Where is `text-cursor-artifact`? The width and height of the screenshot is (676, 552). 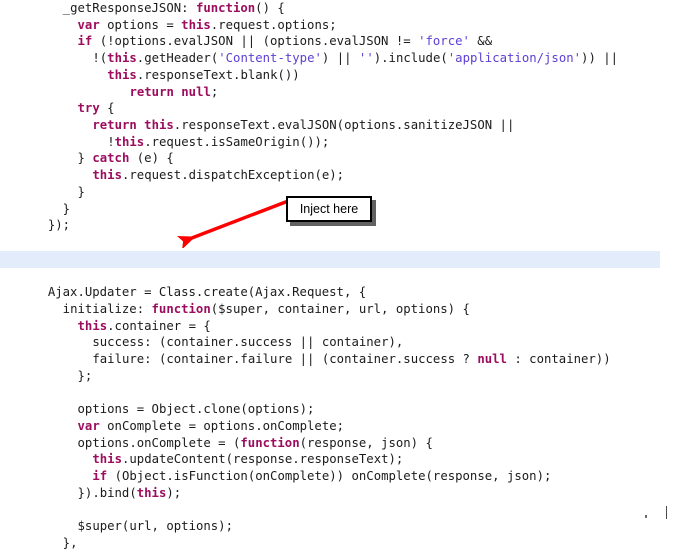 text-cursor-artifact is located at coordinates (666, 512).